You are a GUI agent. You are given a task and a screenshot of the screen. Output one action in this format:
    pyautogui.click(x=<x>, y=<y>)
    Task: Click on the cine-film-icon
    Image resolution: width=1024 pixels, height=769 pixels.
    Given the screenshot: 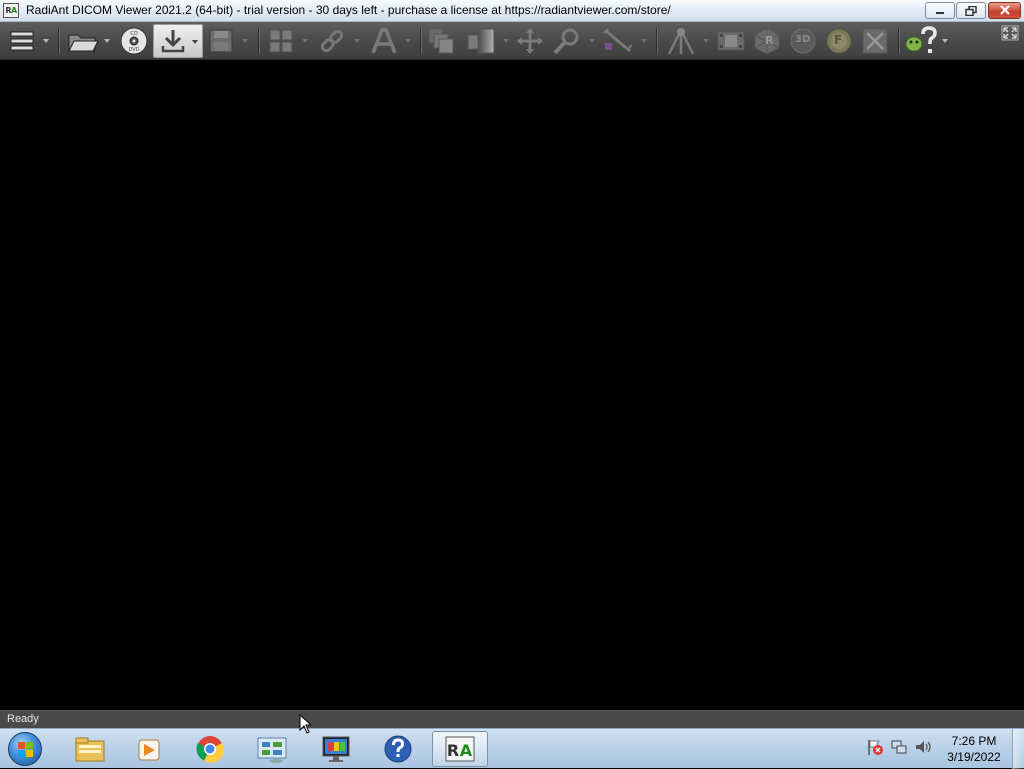 What is the action you would take?
    pyautogui.click(x=731, y=41)
    